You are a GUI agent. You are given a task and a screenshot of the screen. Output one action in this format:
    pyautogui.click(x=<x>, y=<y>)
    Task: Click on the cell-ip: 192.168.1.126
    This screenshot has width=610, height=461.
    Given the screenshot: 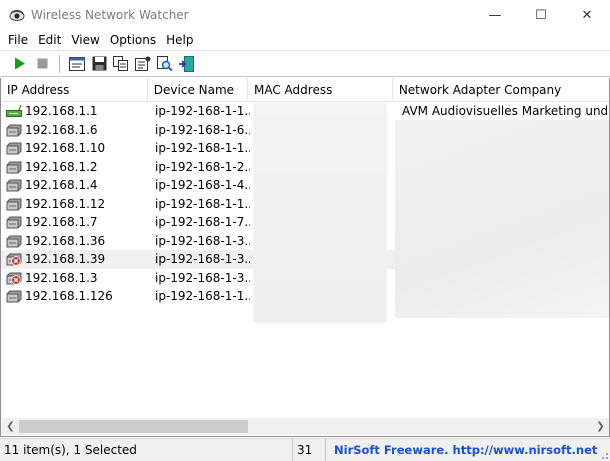 What is the action you would take?
    pyautogui.click(x=75, y=296)
    